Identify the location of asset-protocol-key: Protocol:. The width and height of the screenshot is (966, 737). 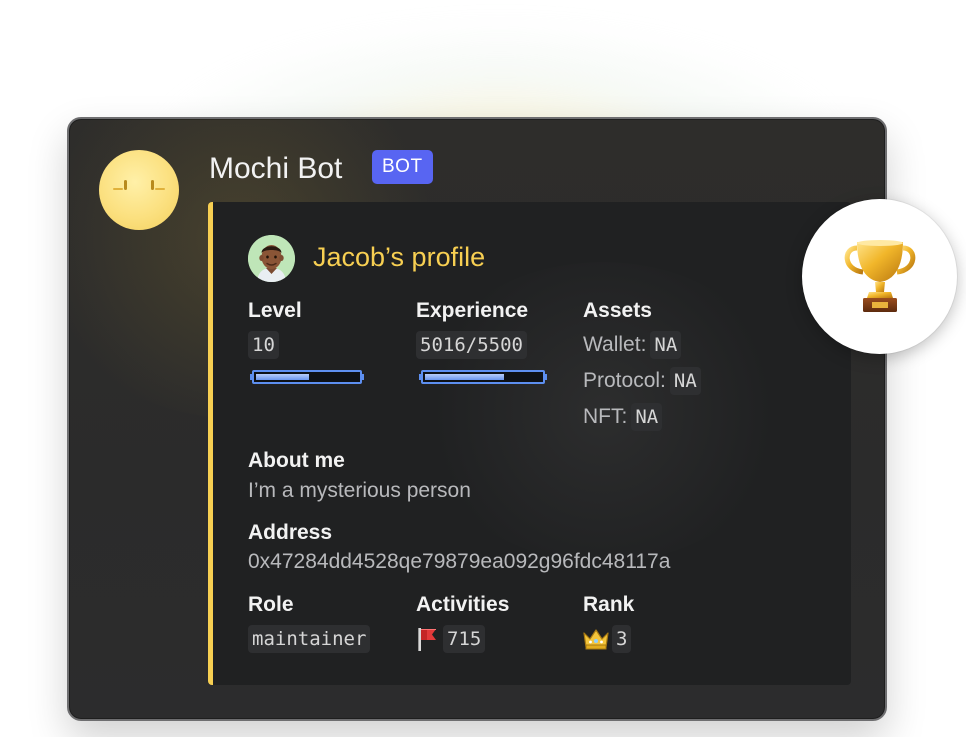
(624, 380).